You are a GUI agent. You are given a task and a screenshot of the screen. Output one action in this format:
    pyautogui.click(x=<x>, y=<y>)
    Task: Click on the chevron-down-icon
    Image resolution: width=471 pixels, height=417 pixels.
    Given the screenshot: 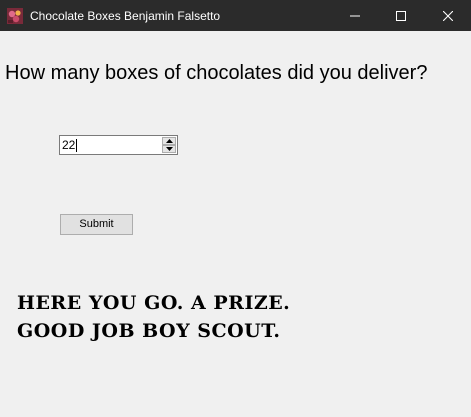 What is the action you would take?
    pyautogui.click(x=169, y=149)
    